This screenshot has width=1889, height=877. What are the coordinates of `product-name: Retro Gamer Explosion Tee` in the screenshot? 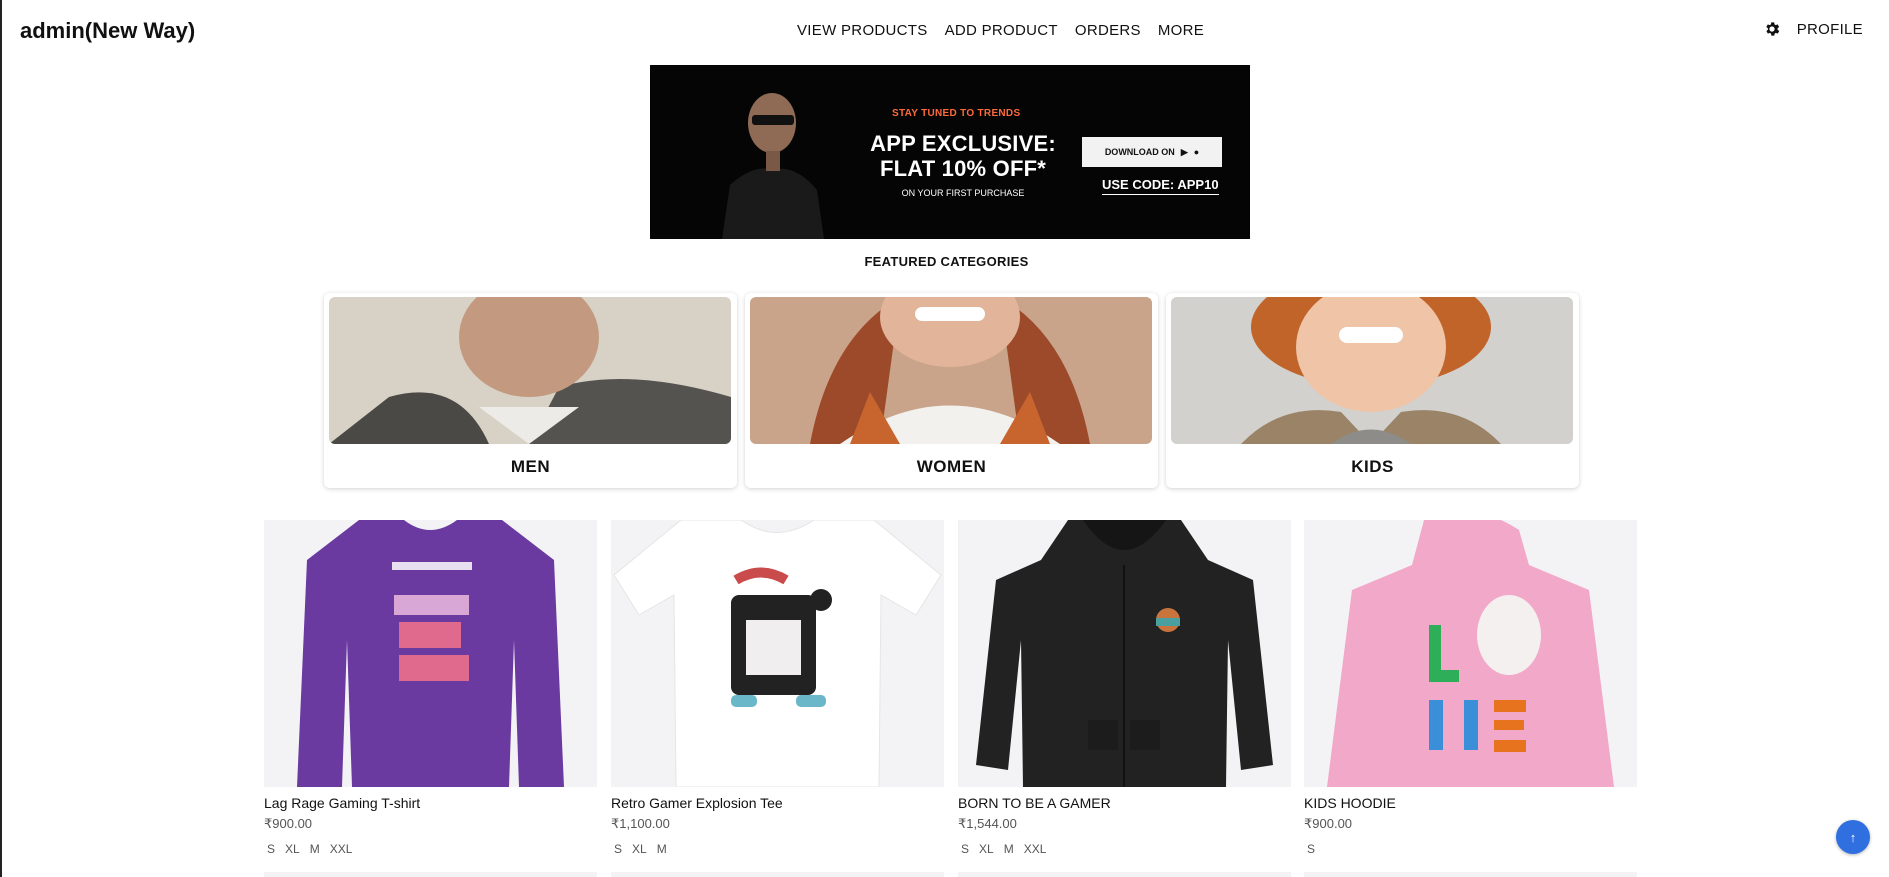 It's located at (697, 803).